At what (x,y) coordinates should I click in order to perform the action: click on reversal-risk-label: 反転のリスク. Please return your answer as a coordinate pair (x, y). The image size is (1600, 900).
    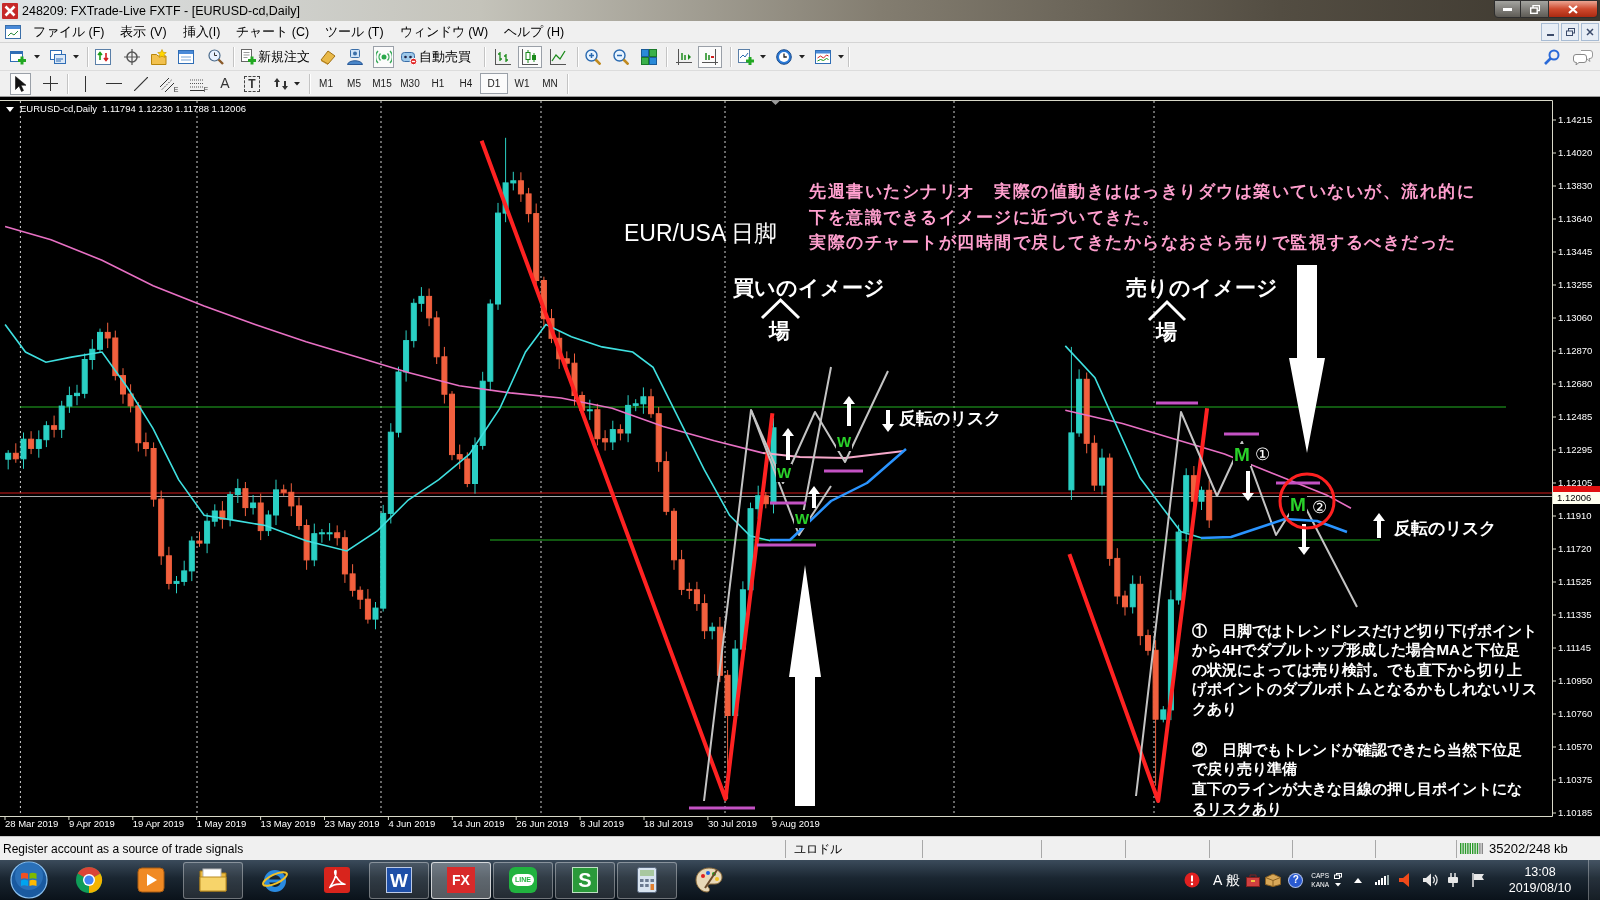
    Looking at the image, I should click on (1445, 528).